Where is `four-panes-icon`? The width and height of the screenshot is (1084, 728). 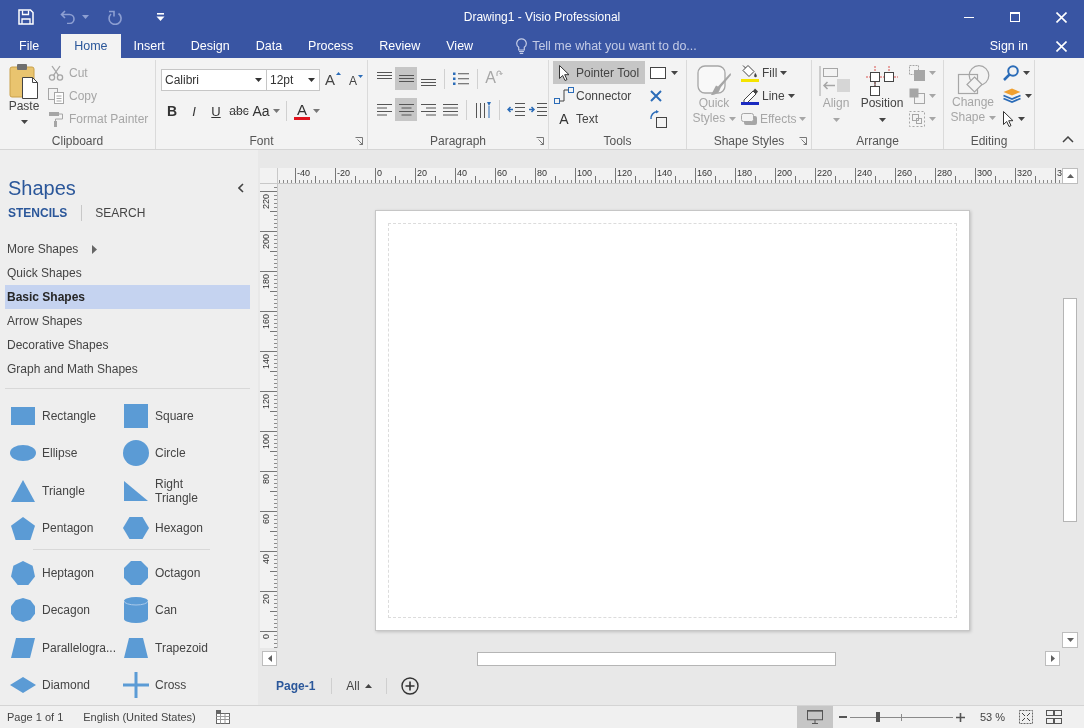 four-panes-icon is located at coordinates (1054, 717).